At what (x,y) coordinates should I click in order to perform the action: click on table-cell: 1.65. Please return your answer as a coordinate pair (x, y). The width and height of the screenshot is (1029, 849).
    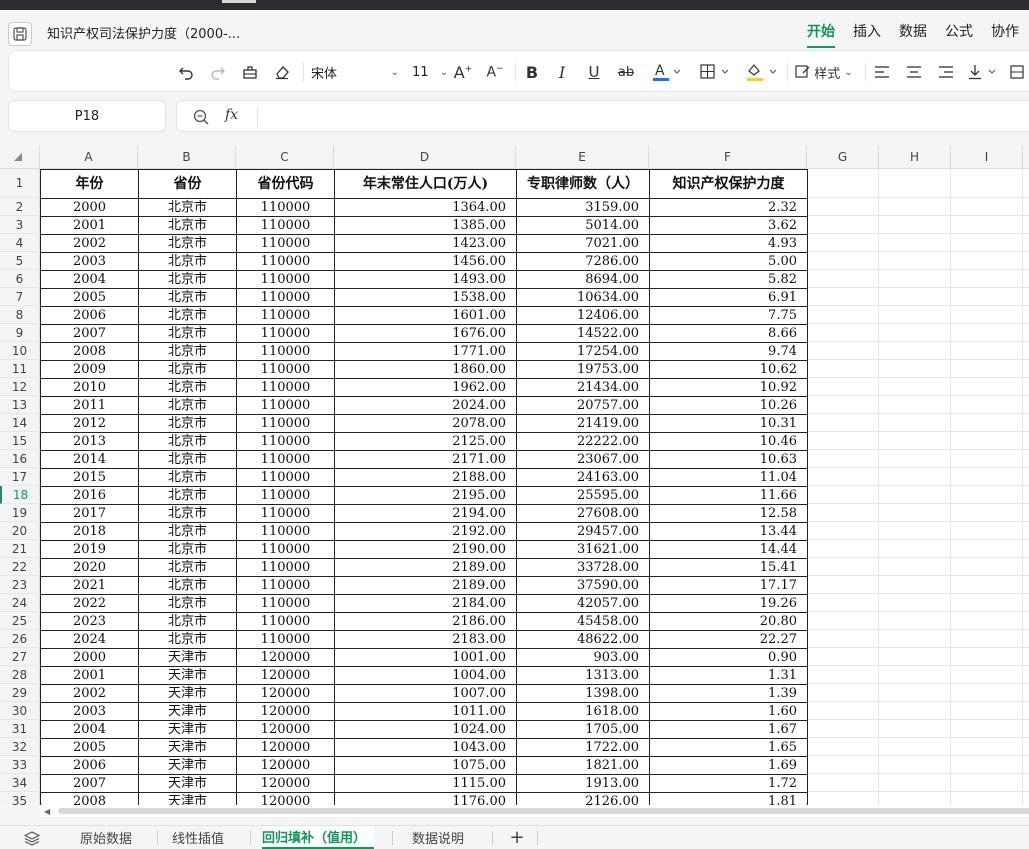
    Looking at the image, I should click on (728, 747).